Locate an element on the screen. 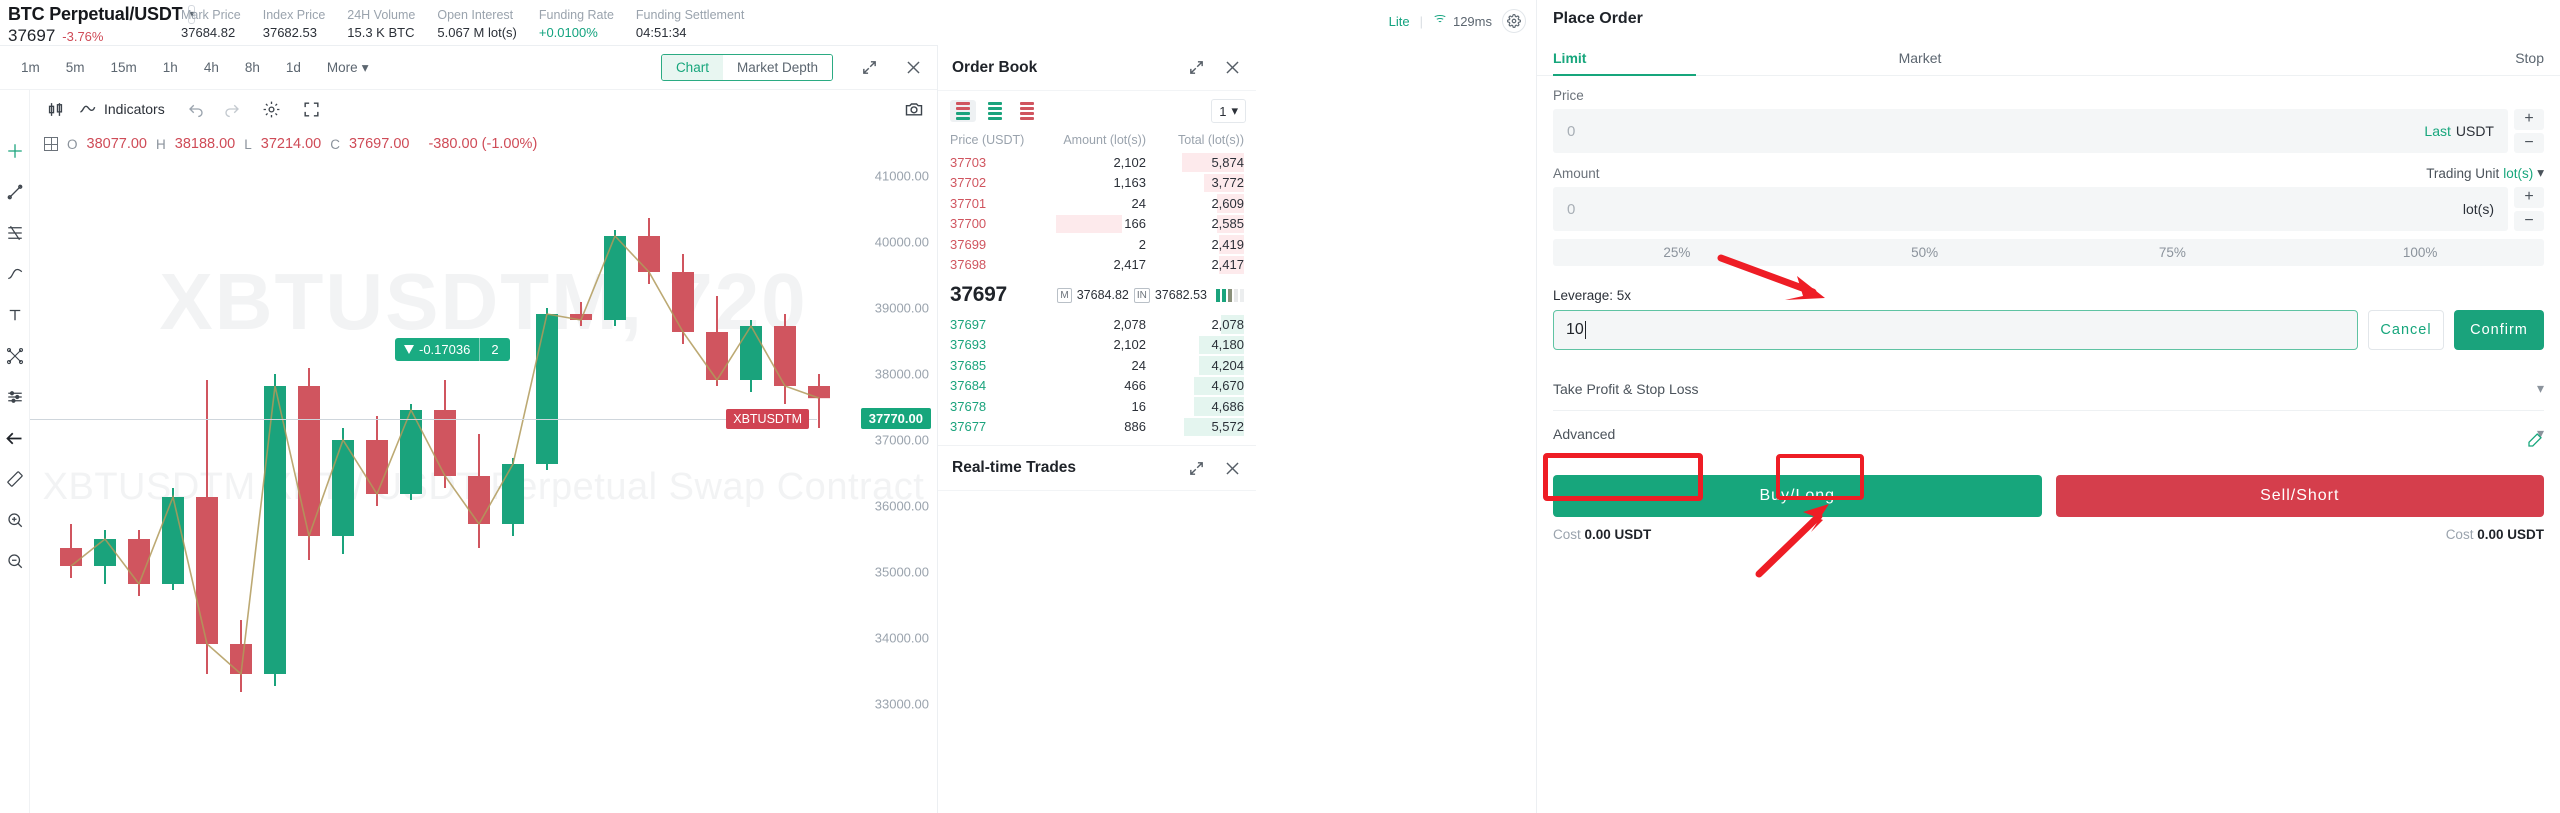 The width and height of the screenshot is (2560, 813). timeframe-more-button: More ▾ is located at coordinates (348, 68).